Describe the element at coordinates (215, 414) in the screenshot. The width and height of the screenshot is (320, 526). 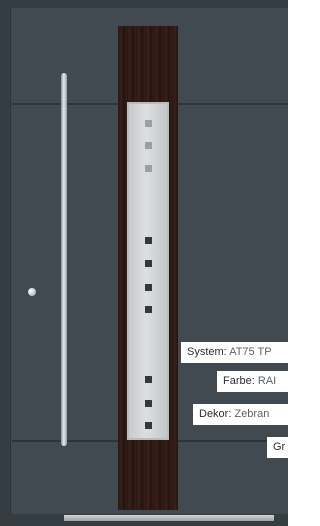
I see `spec-key: Dekor:` at that location.